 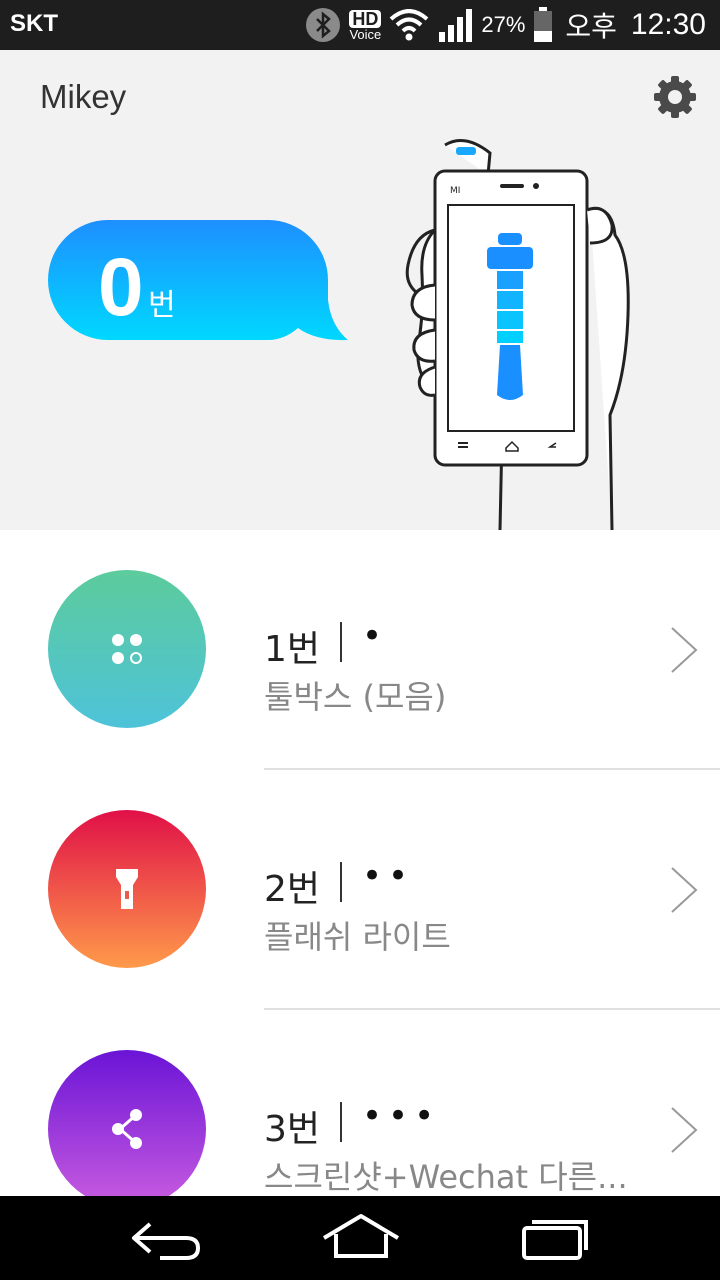 I want to click on back-button, so click(x=165, y=1238).